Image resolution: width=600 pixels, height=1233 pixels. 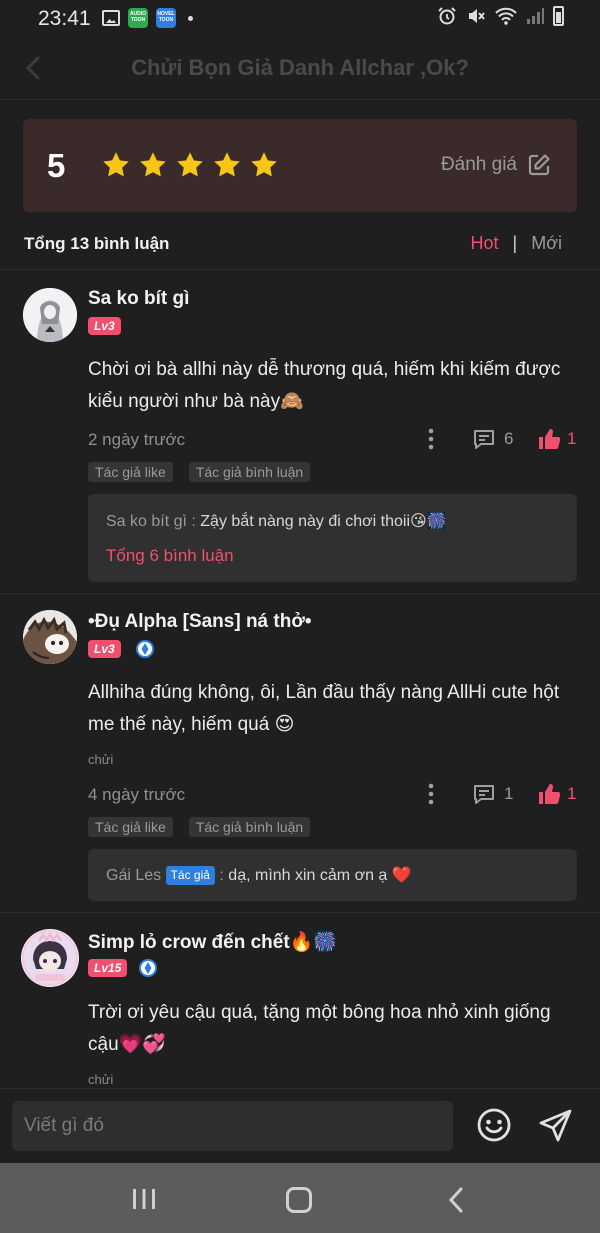 I want to click on rate-button: Đánh giá, so click(x=496, y=165).